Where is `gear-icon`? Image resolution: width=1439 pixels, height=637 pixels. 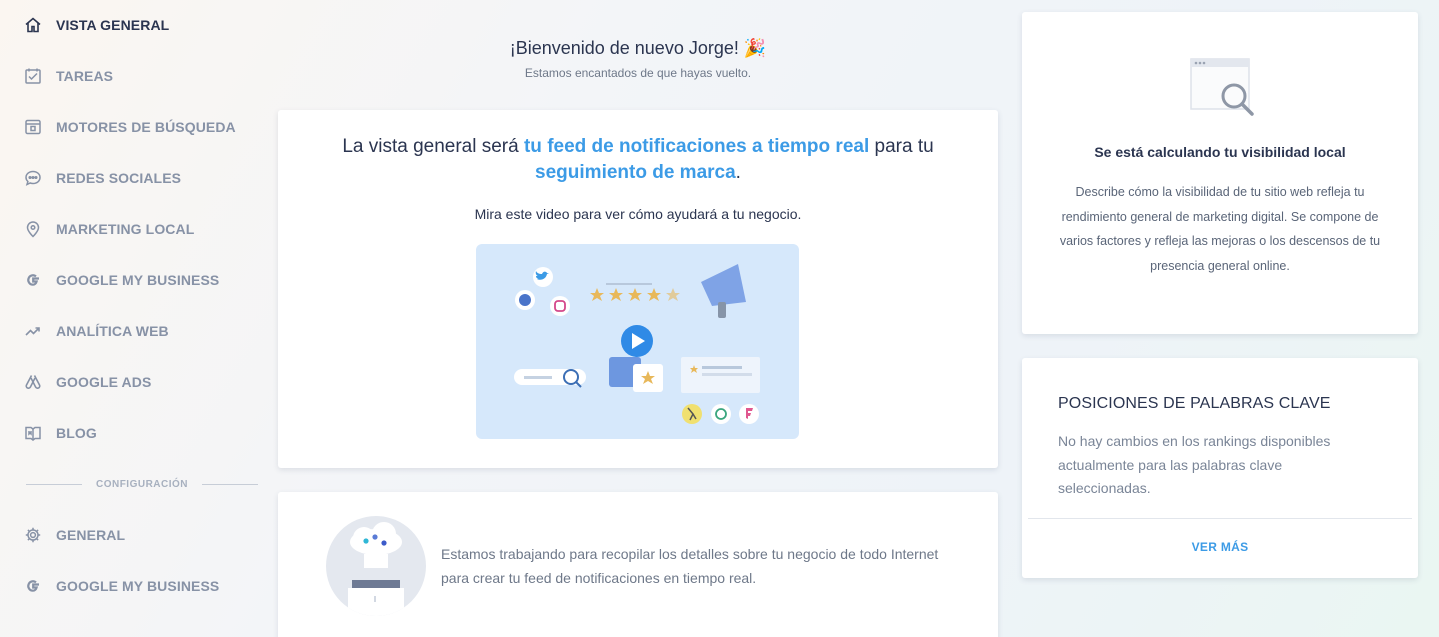 gear-icon is located at coordinates (33, 535).